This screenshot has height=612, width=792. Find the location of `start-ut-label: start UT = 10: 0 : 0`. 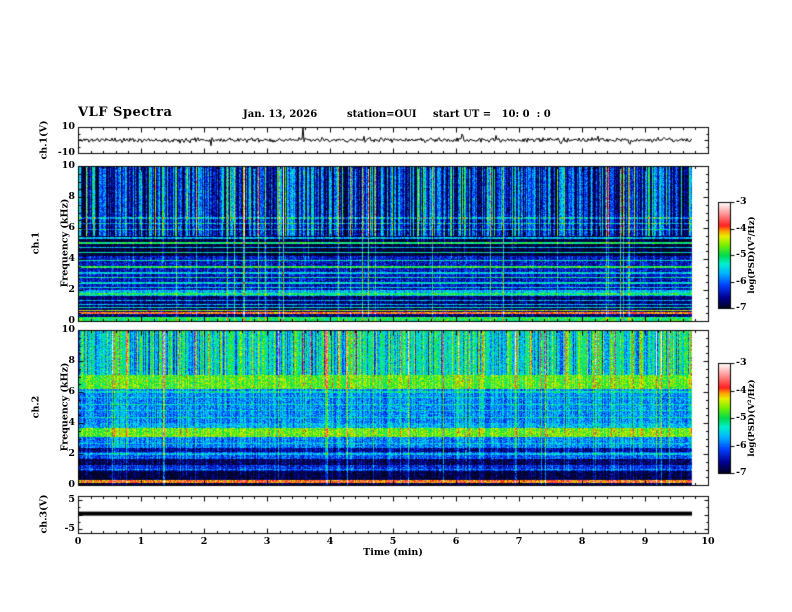

start-ut-label: start UT = 10: 0 : 0 is located at coordinates (492, 114).